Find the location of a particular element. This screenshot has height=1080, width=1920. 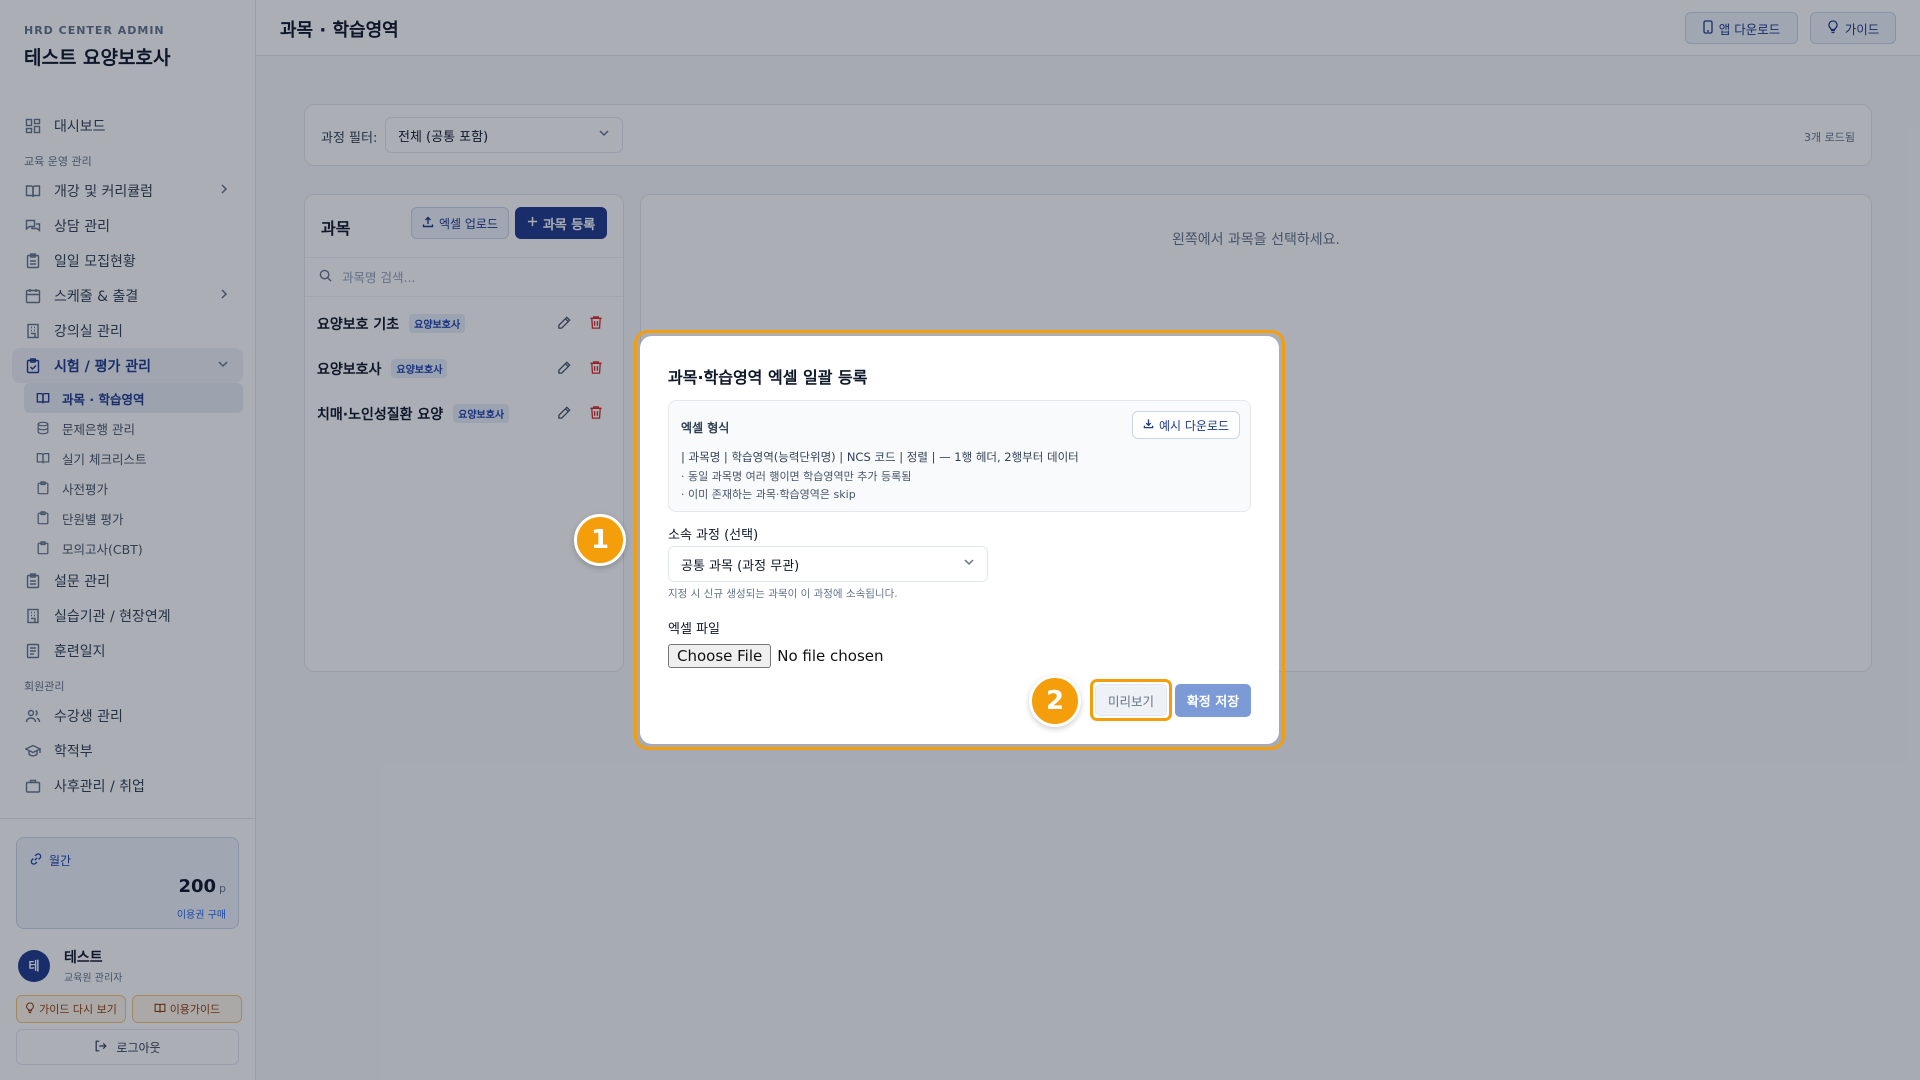

course-select: 공통 과목 (과정 무관) is located at coordinates (828, 564).